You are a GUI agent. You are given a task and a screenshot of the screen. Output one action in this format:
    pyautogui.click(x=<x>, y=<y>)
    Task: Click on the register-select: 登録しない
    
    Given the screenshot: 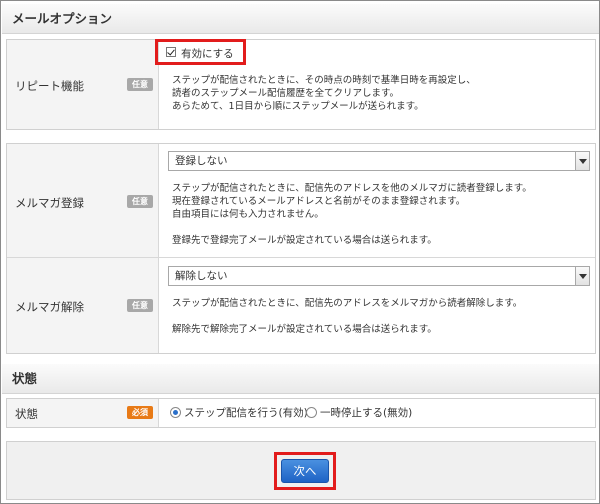 What is the action you would take?
    pyautogui.click(x=379, y=161)
    